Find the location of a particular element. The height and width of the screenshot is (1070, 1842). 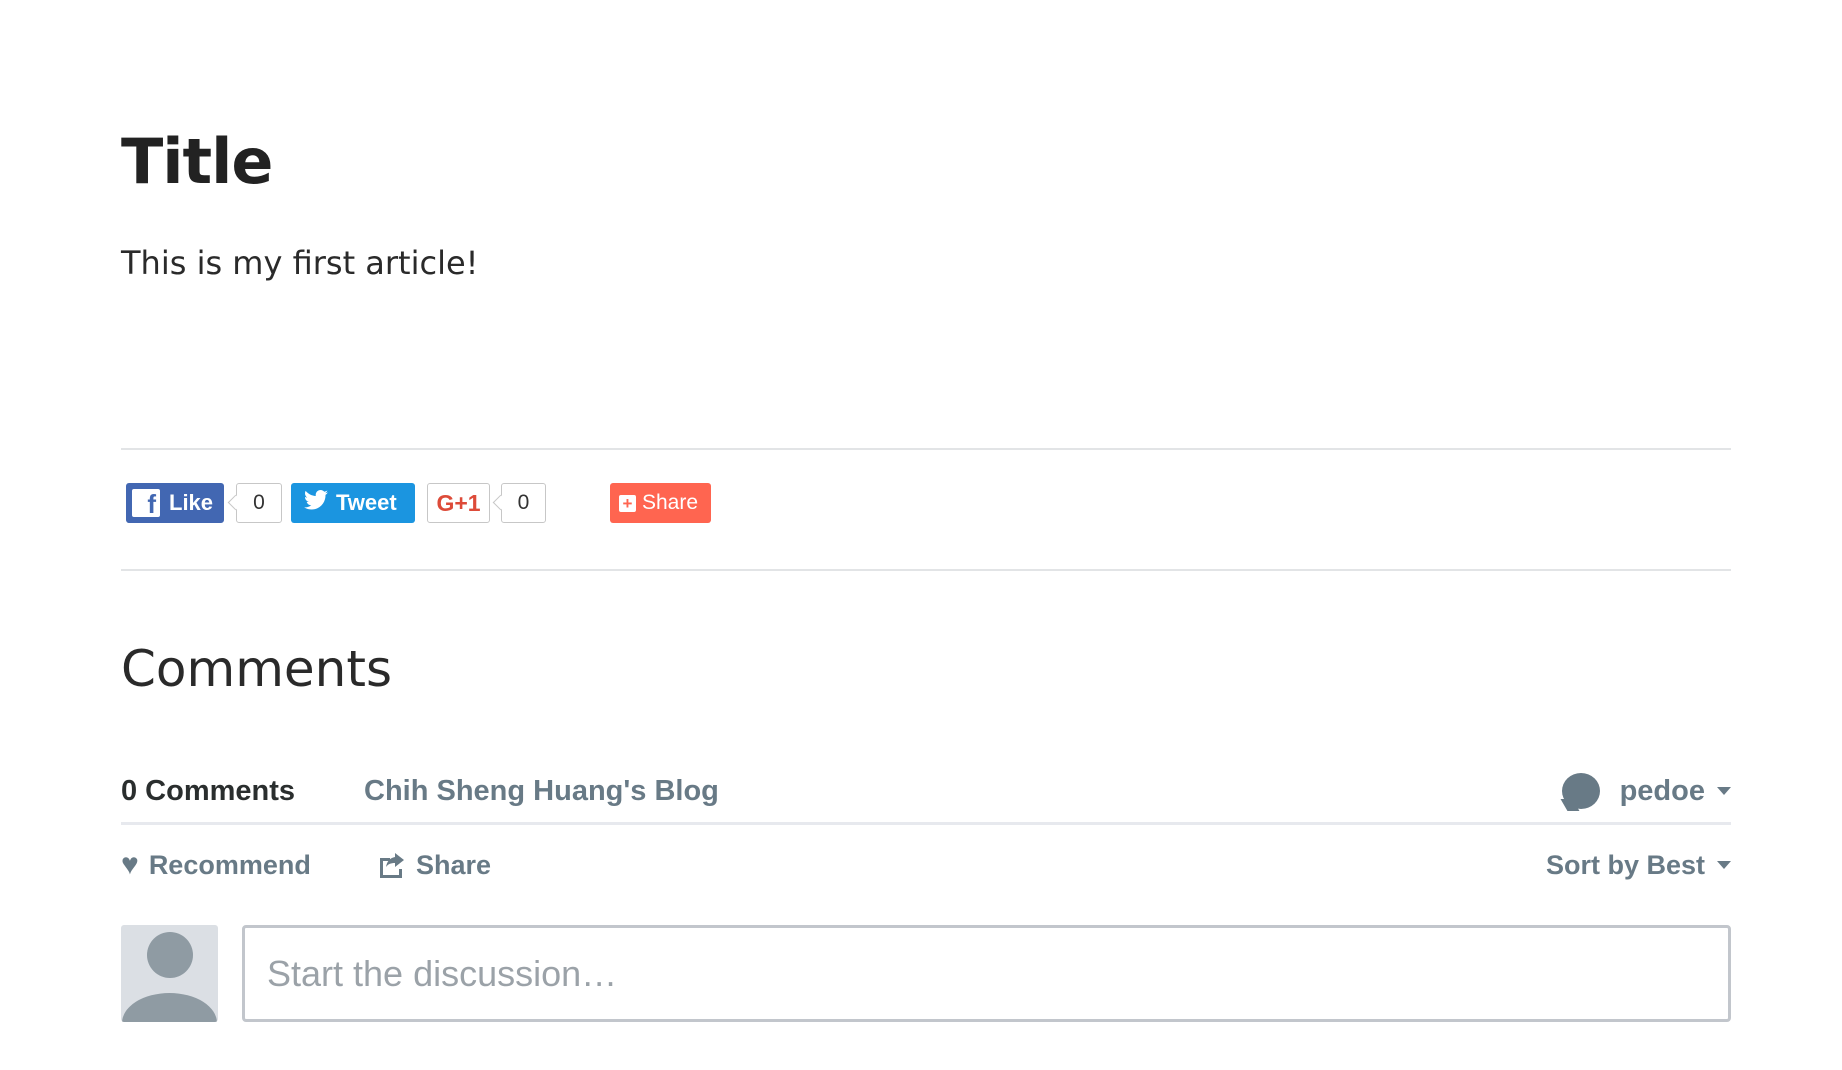

recommend-button: ♥ Recommend is located at coordinates (216, 865).